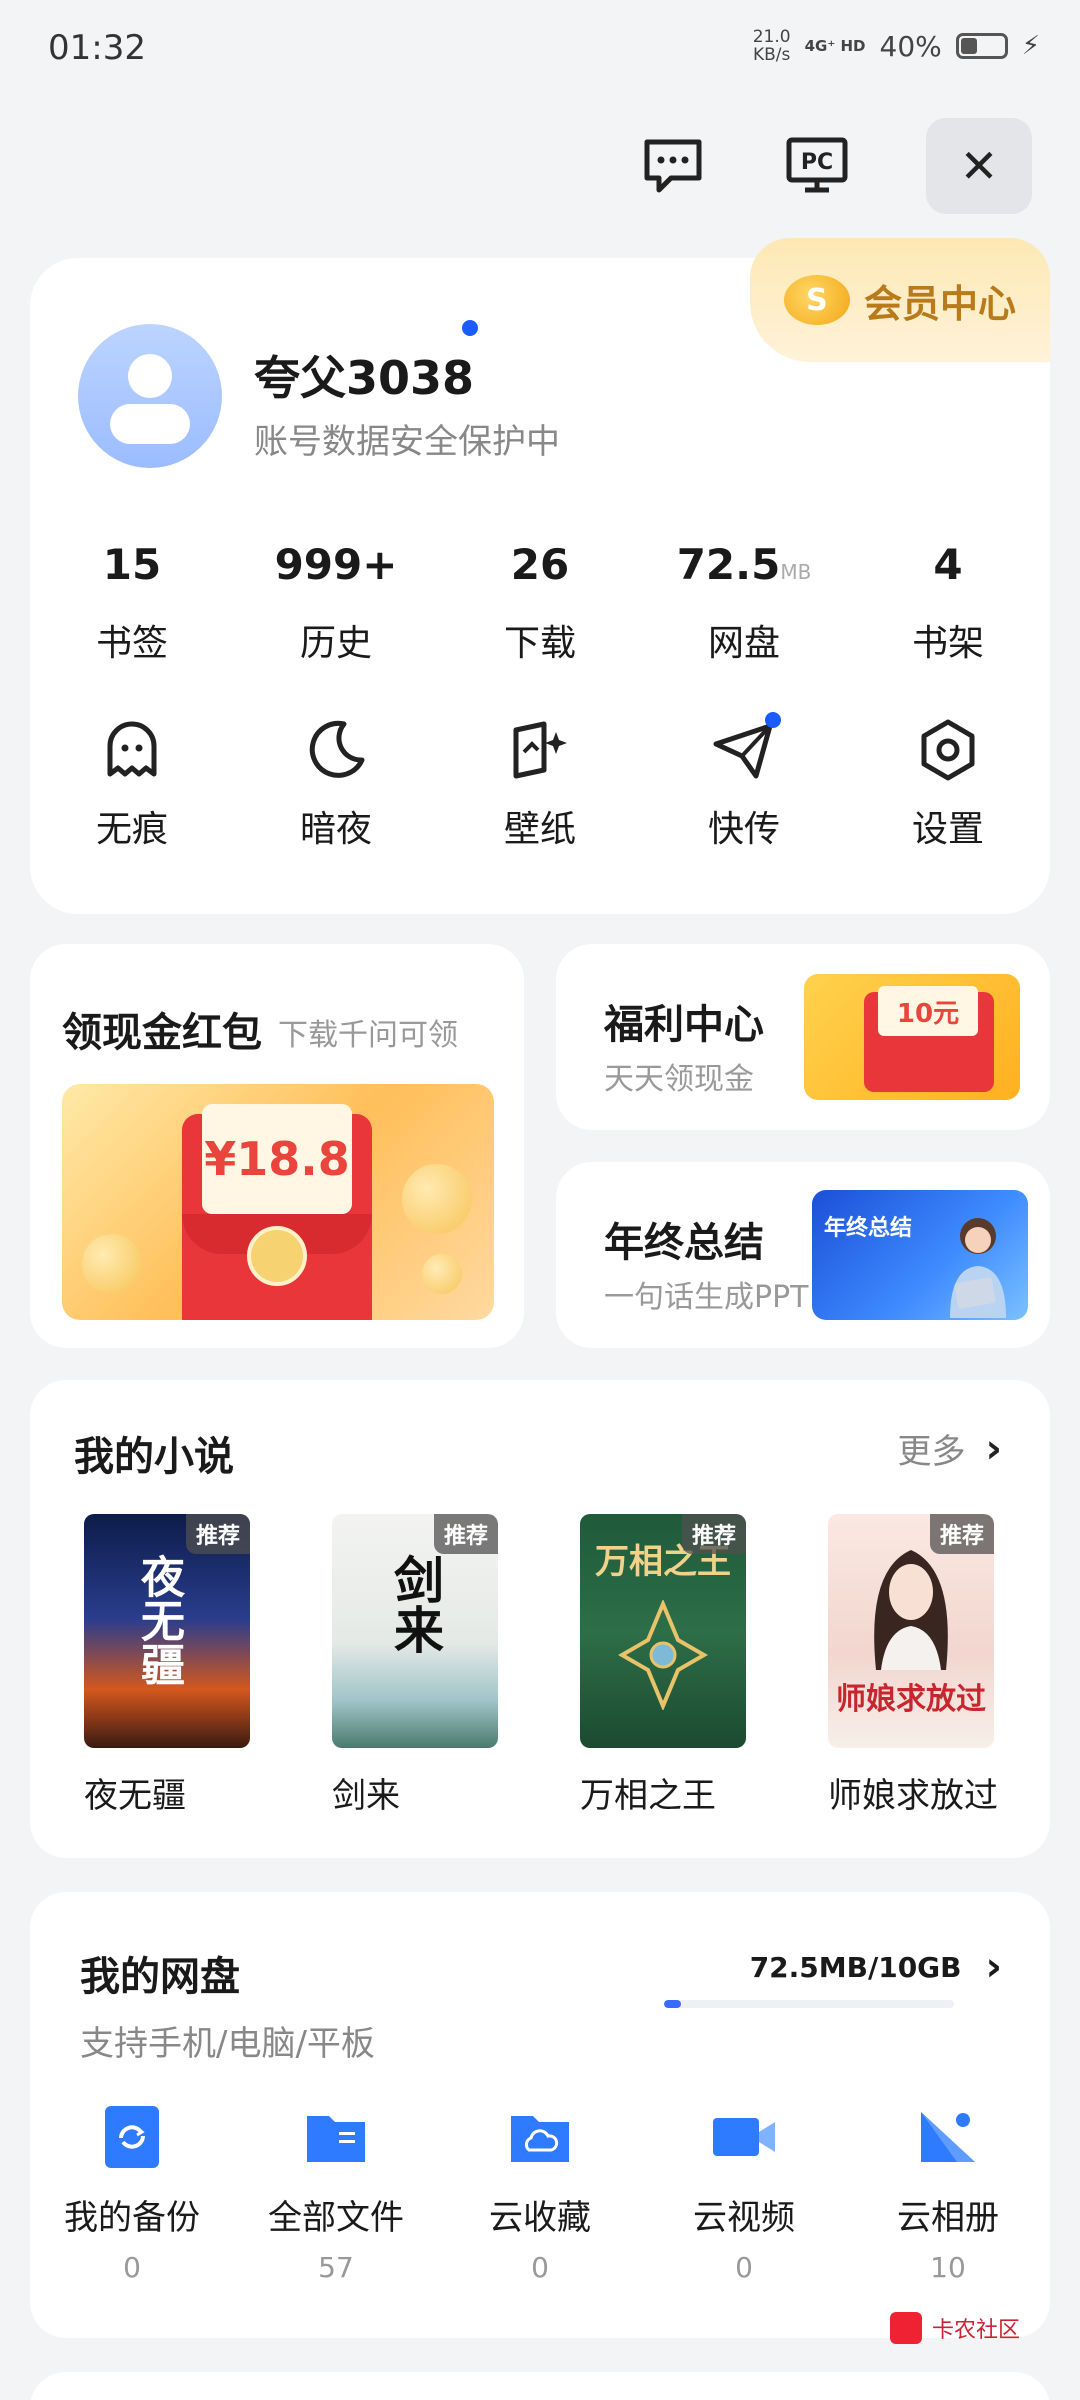 The image size is (1080, 2400). I want to click on next-card-edge, so click(540, 2386).